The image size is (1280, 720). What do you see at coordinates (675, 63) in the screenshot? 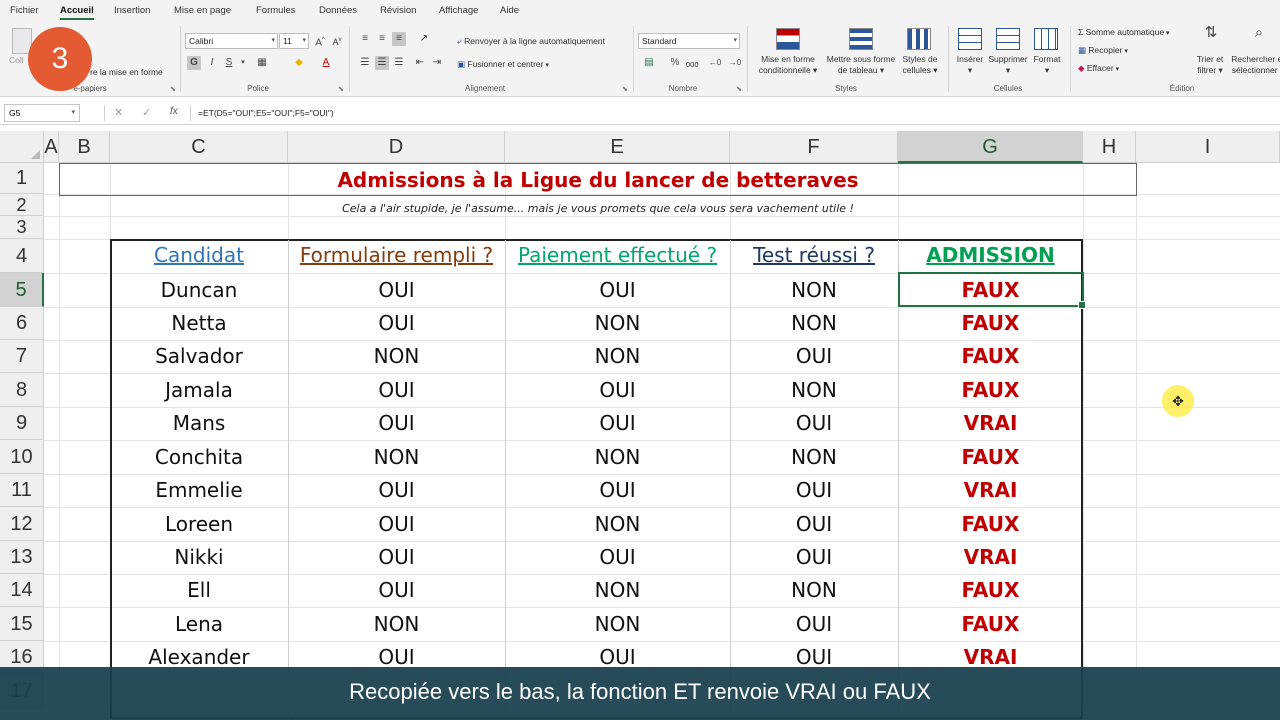
I see `percent-button: %` at bounding box center [675, 63].